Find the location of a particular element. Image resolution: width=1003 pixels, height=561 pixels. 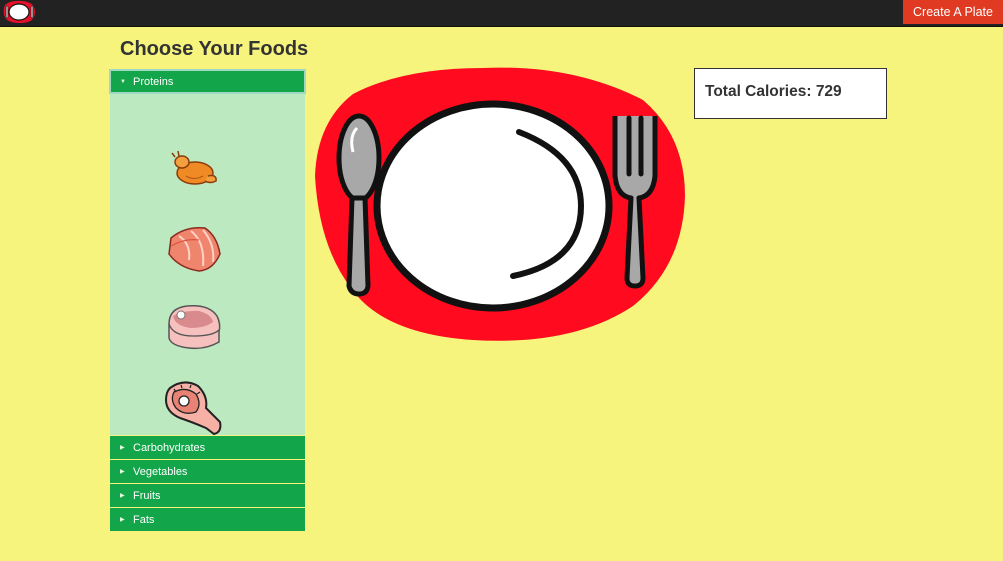

proteins-panel is located at coordinates (207, 266).